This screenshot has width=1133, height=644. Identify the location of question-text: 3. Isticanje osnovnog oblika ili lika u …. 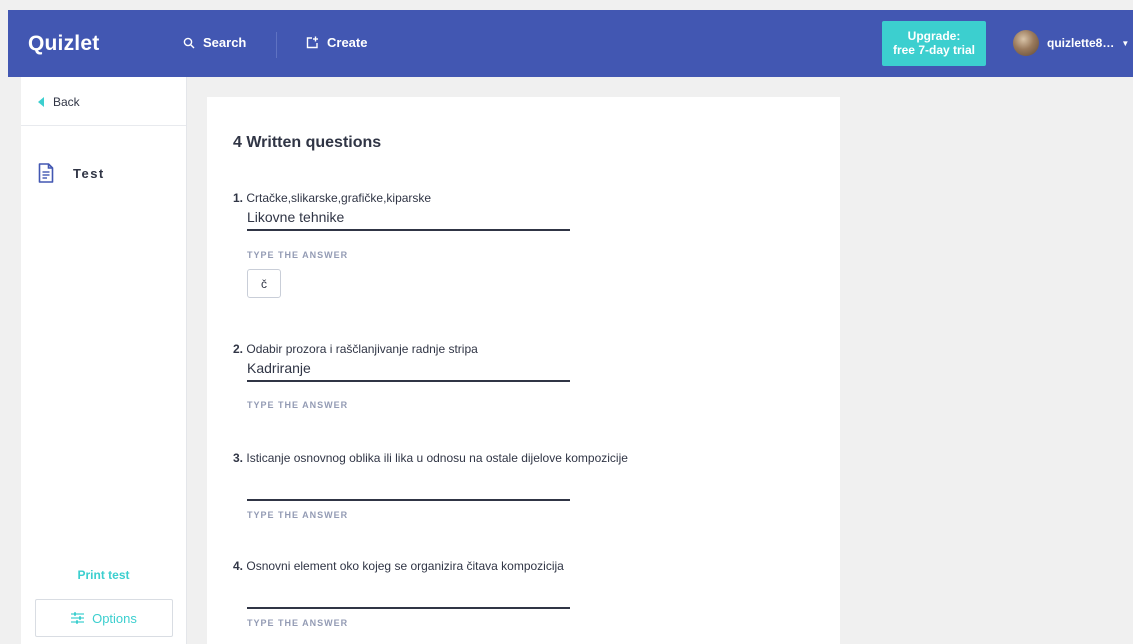
(523, 458).